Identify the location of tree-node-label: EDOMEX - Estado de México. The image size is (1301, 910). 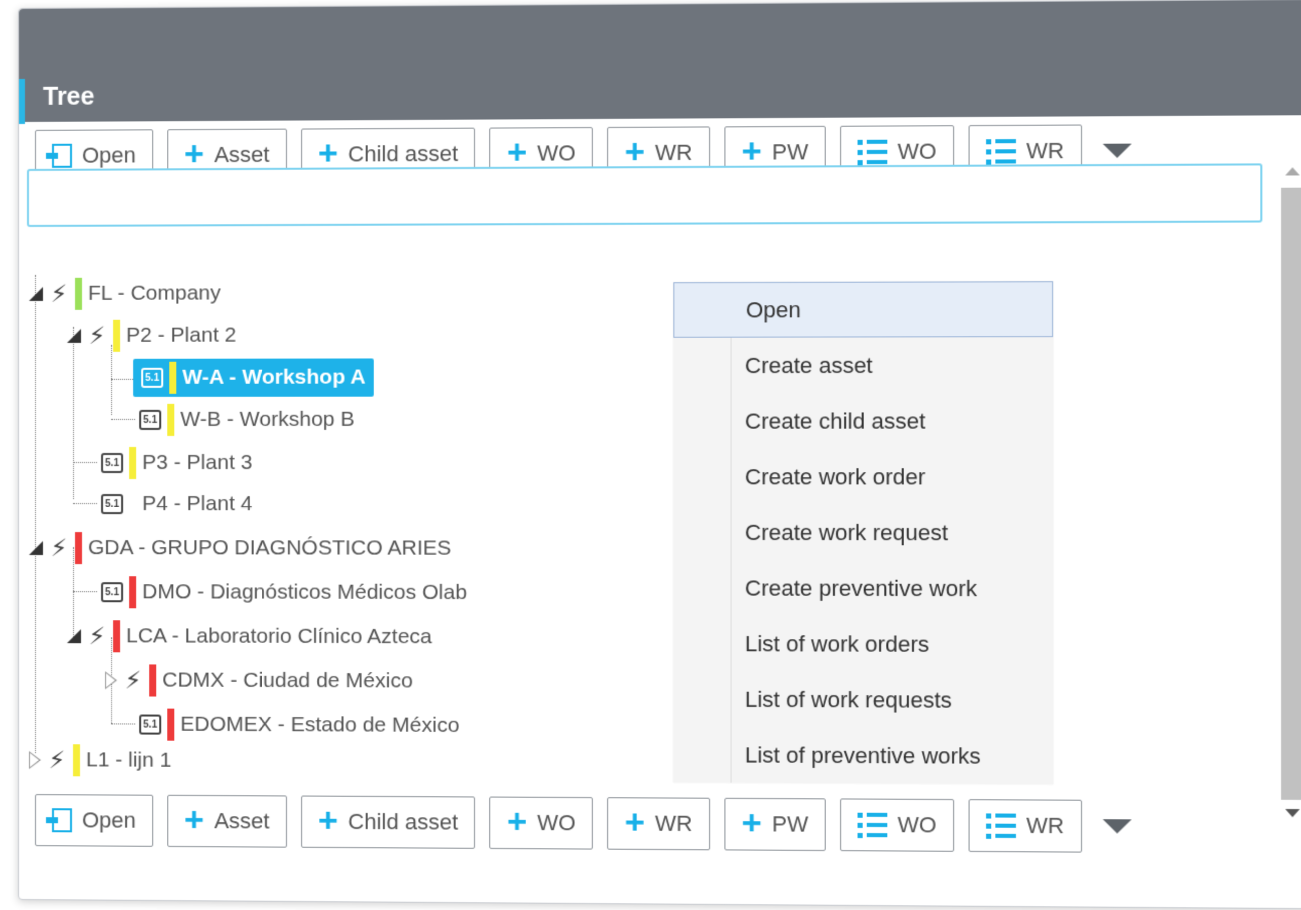
(319, 725).